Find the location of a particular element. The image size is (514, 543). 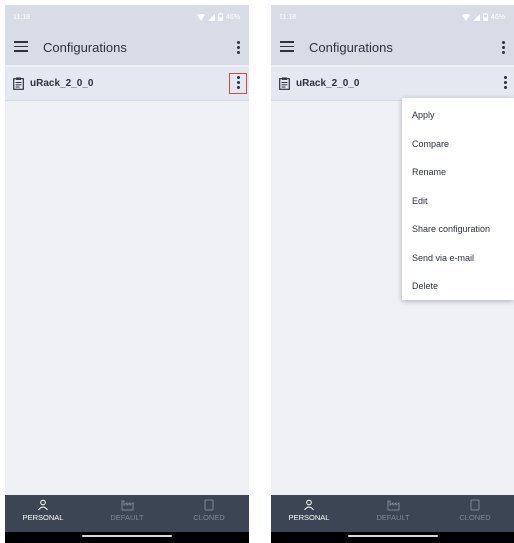

menu-item-rename: Rename is located at coordinates (458, 172).